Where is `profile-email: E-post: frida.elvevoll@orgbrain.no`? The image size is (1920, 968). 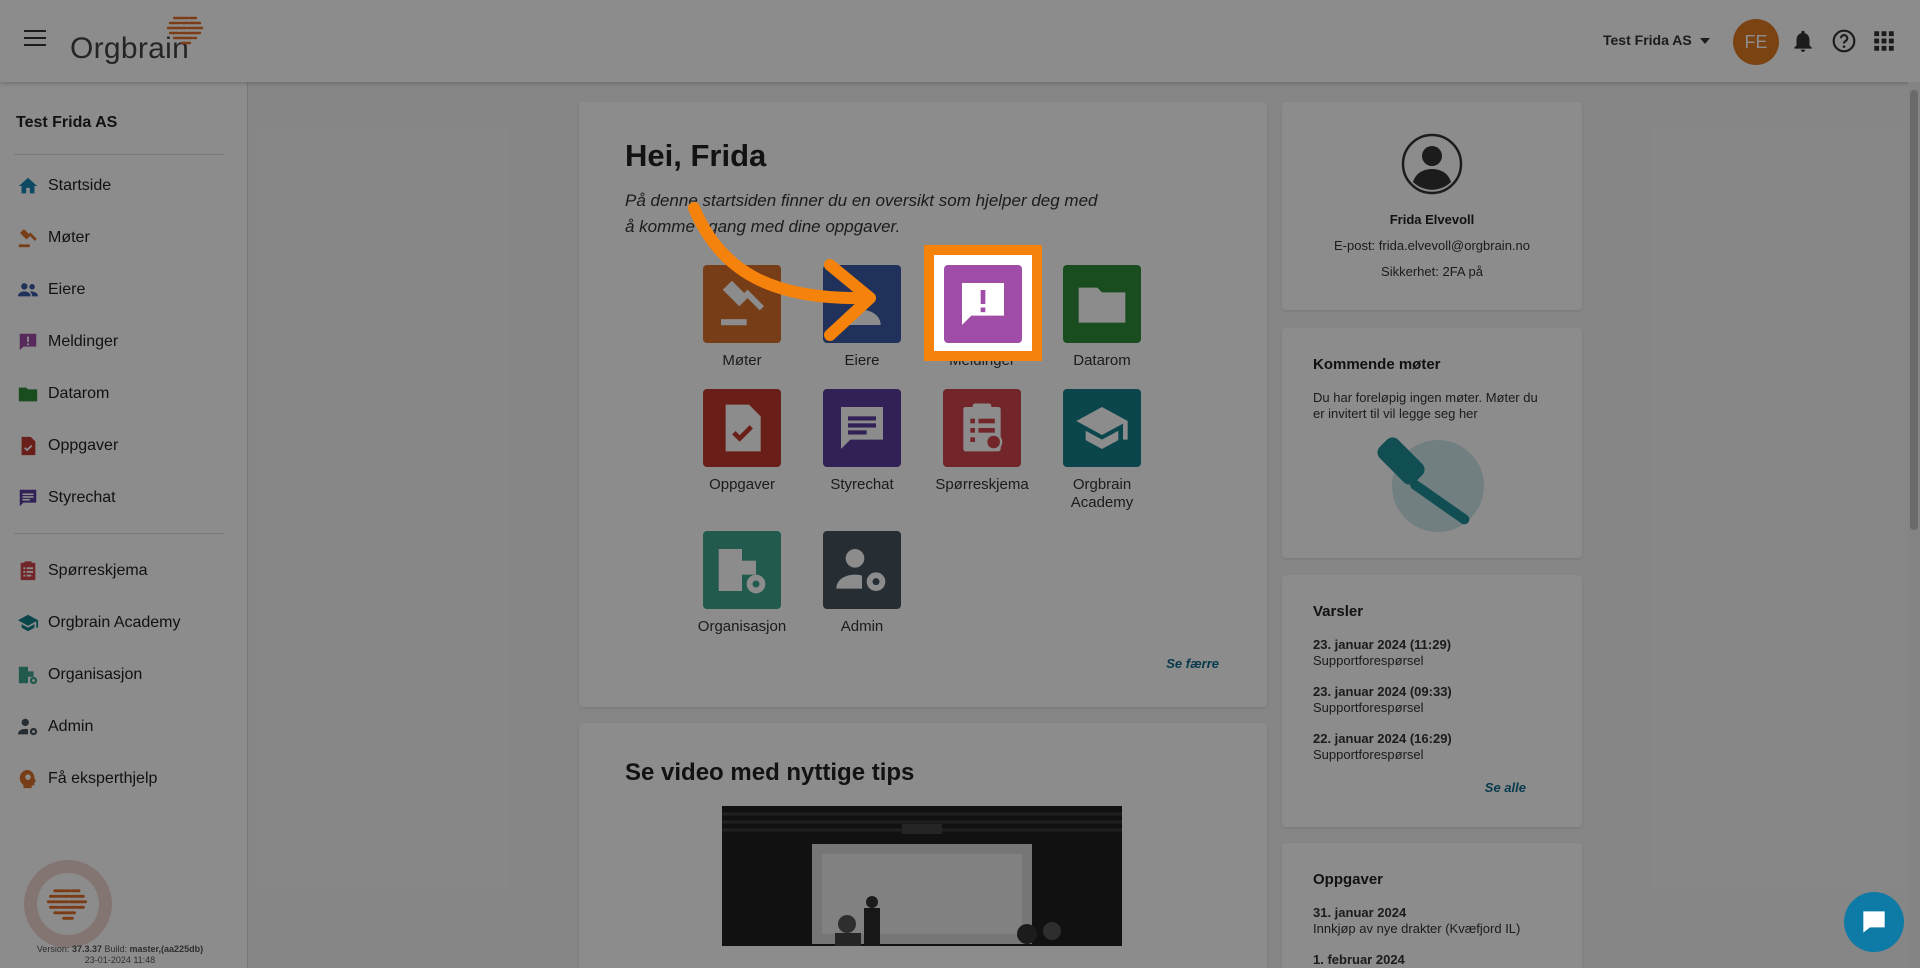
profile-email: E-post: frida.elvevoll@orgbrain.no is located at coordinates (1431, 245).